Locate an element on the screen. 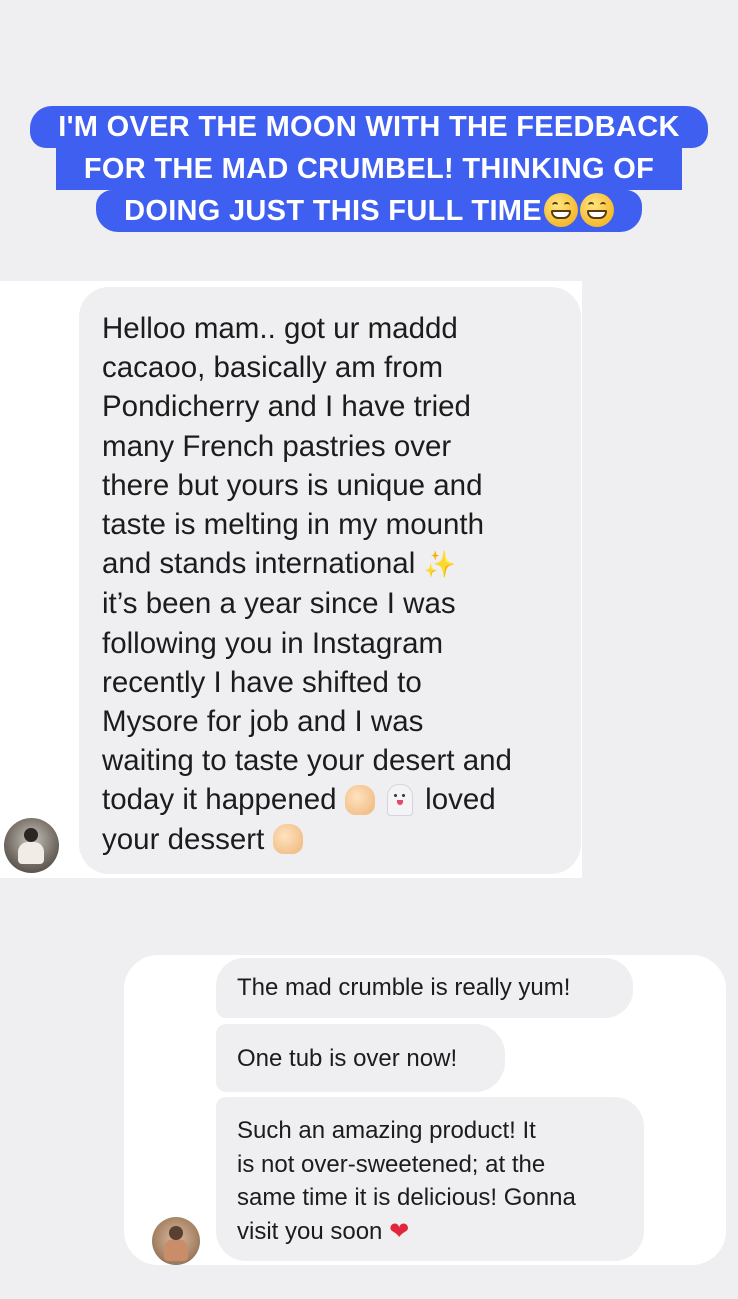  message-line: following you in Instagram is located at coordinates (273, 643).